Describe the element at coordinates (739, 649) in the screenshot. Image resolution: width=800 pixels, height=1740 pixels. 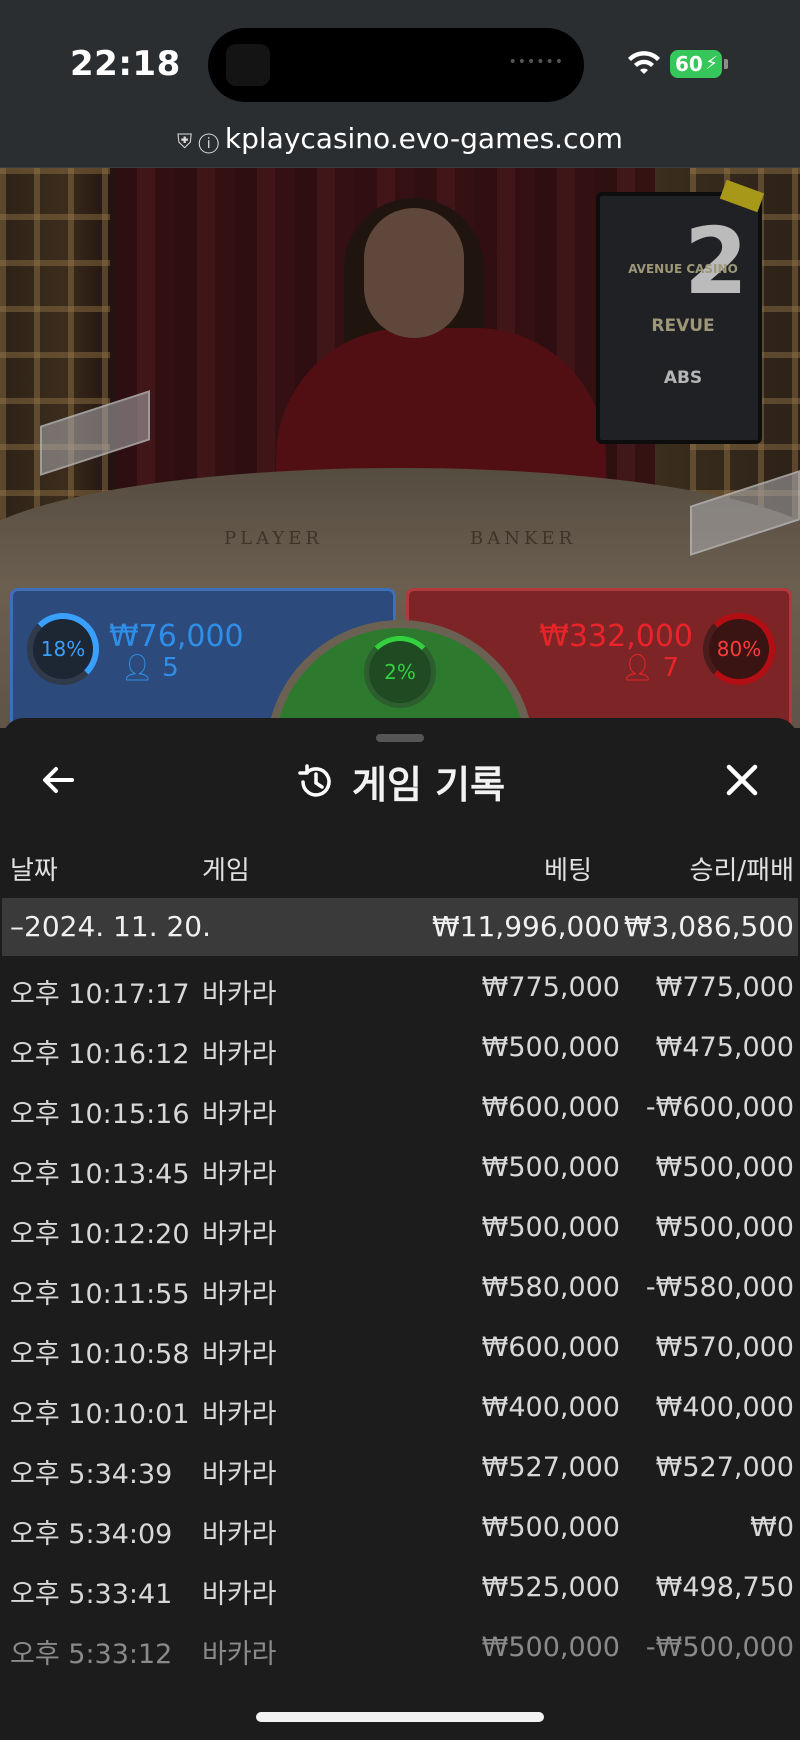
I see `banker-percent-ring: 80%` at that location.